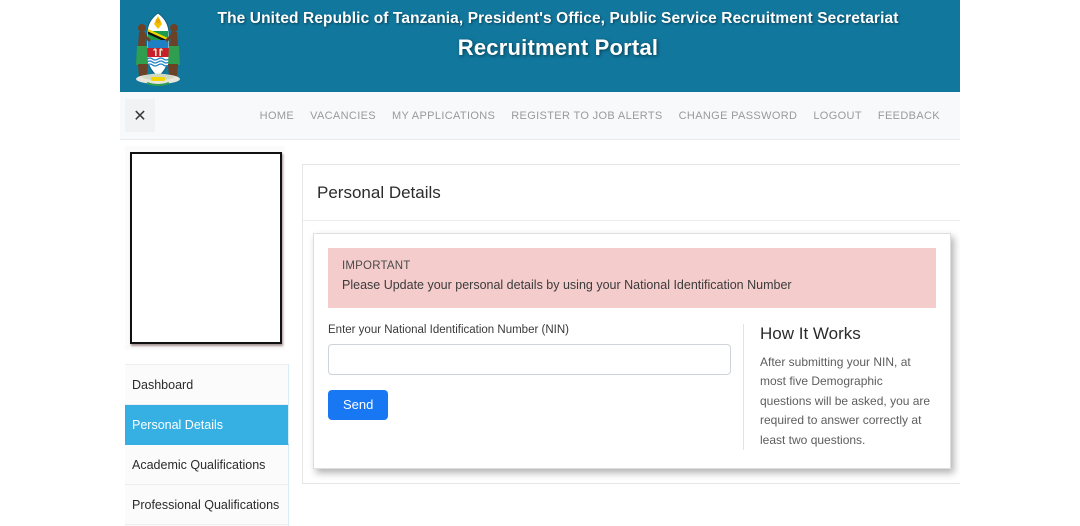  I want to click on sidebar-item-label: Professional Qualifications, so click(206, 504).